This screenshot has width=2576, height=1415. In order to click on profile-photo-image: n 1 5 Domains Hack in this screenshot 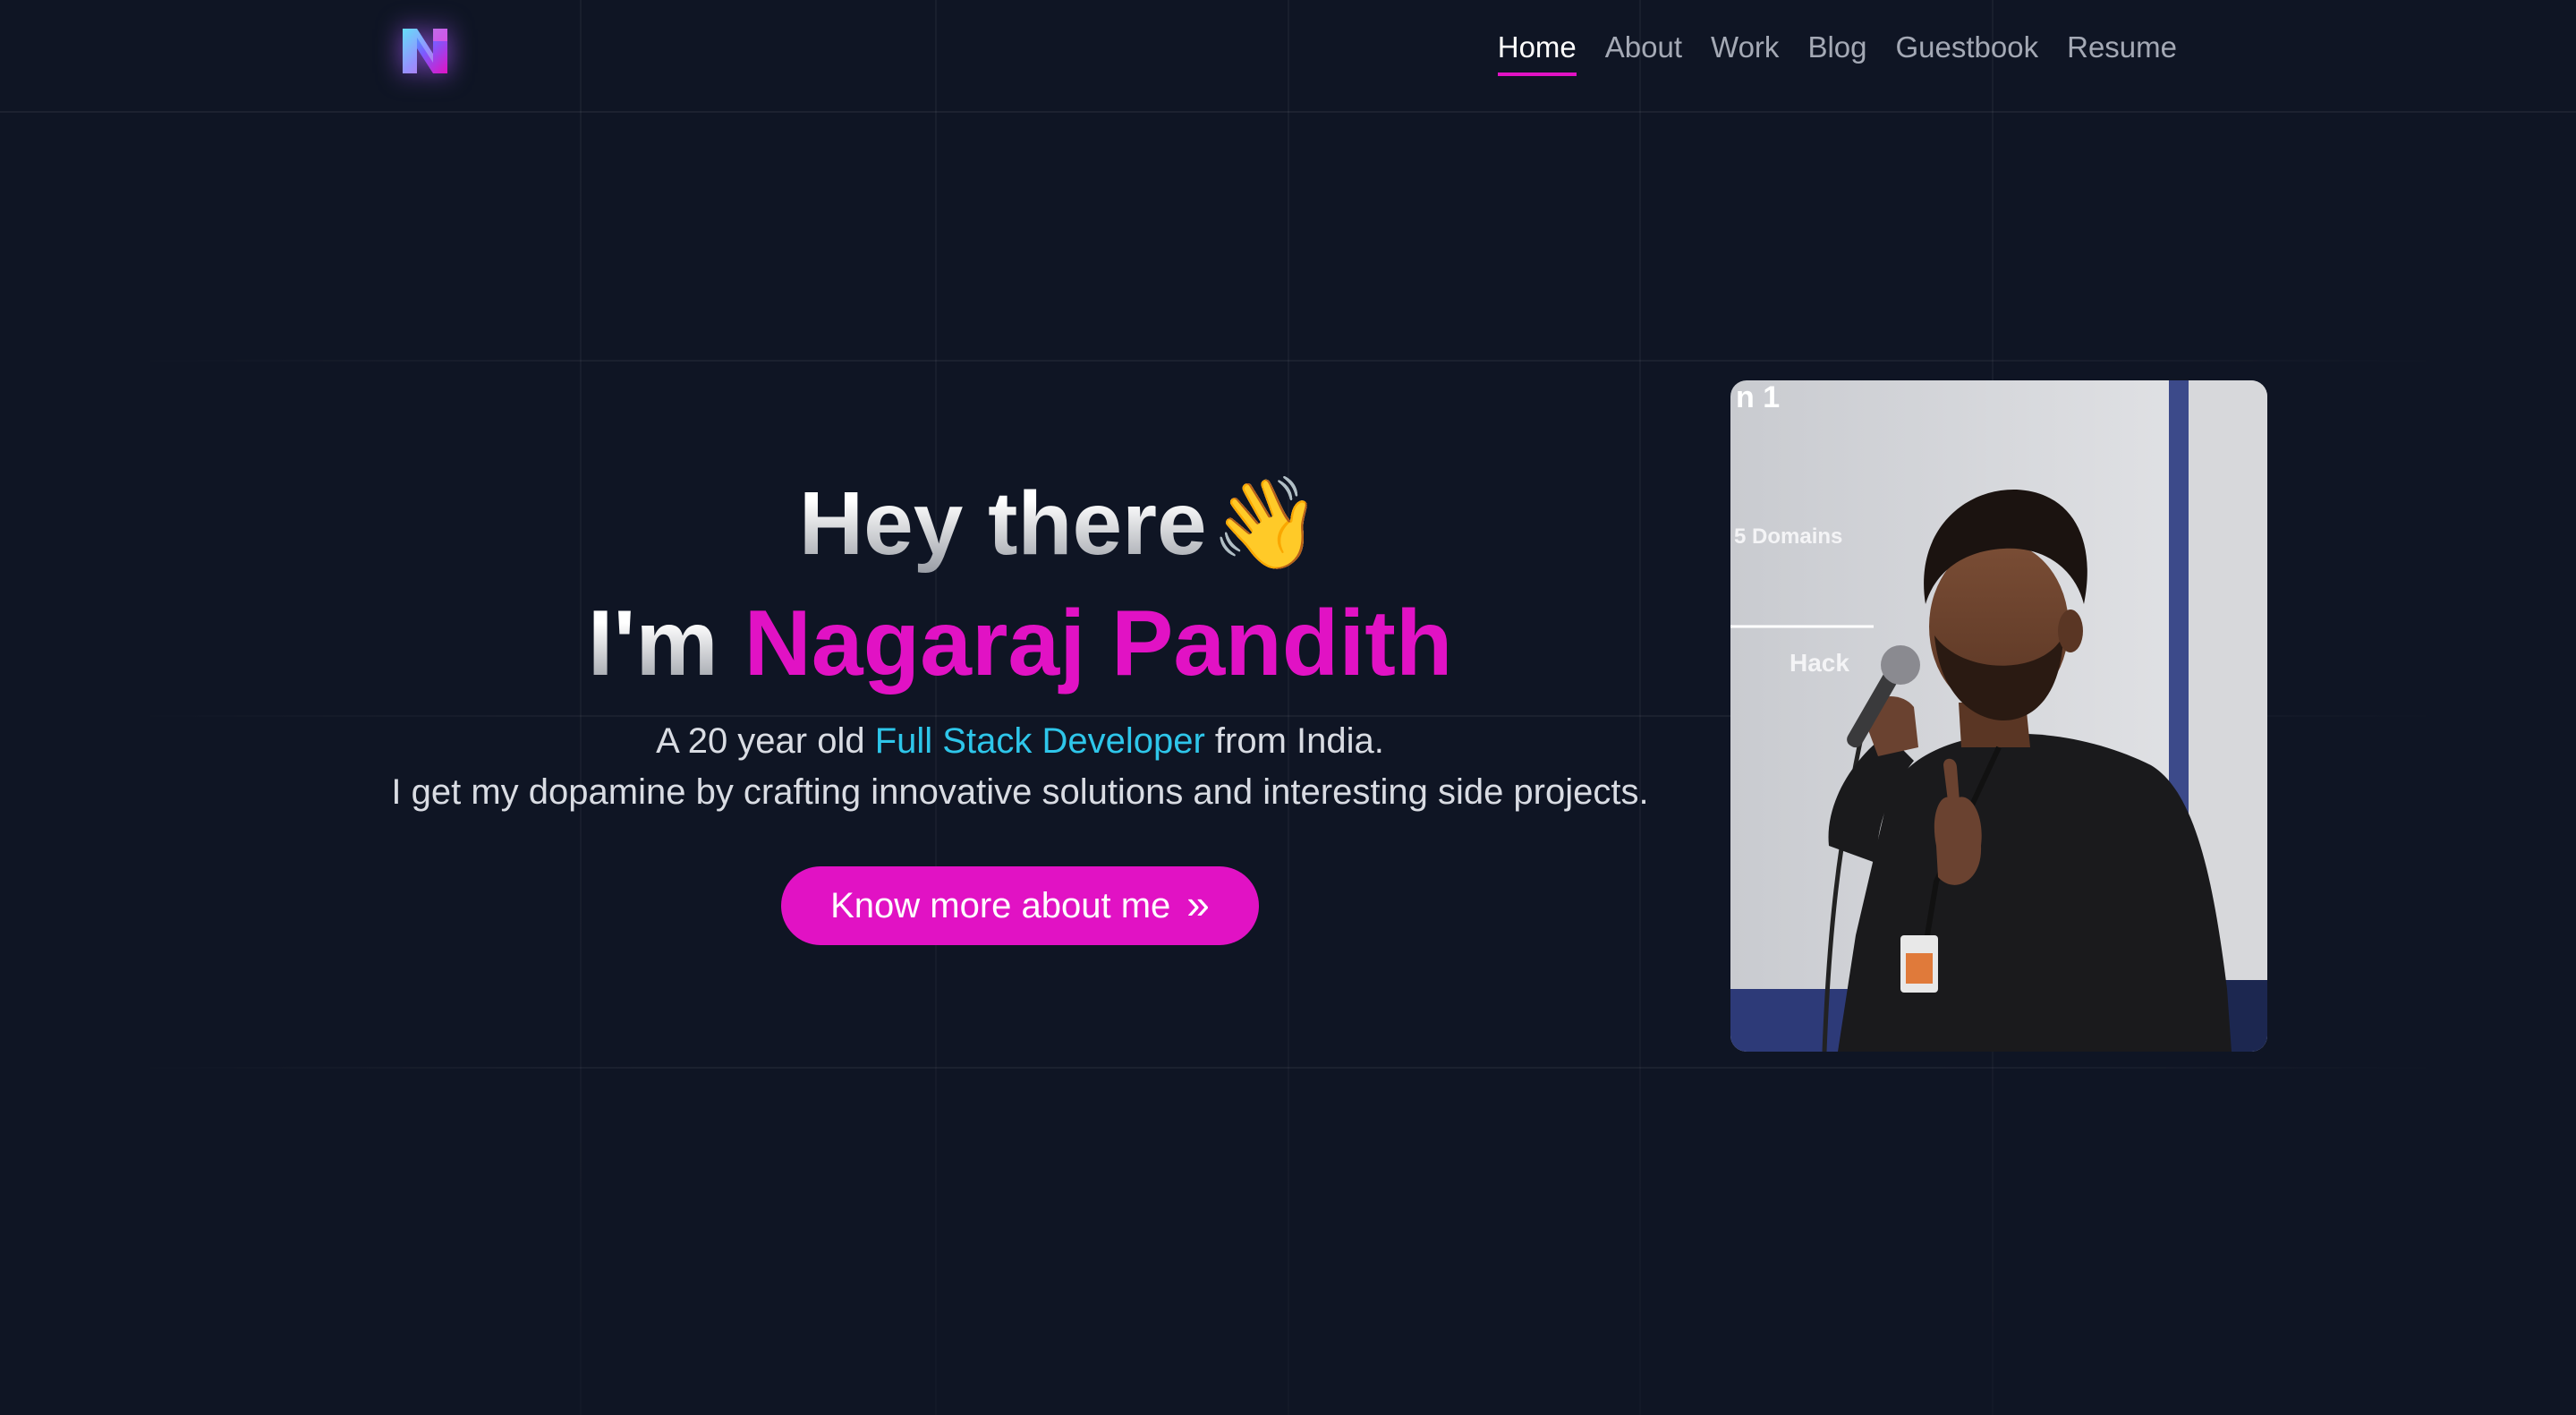, I will do `click(1998, 716)`.